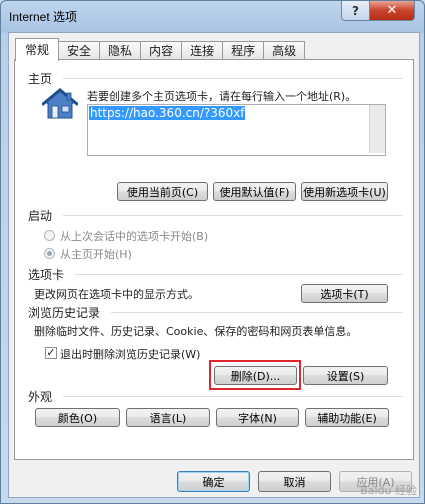 This screenshot has height=504, width=425. I want to click on close-button: ✕, so click(392, 11).